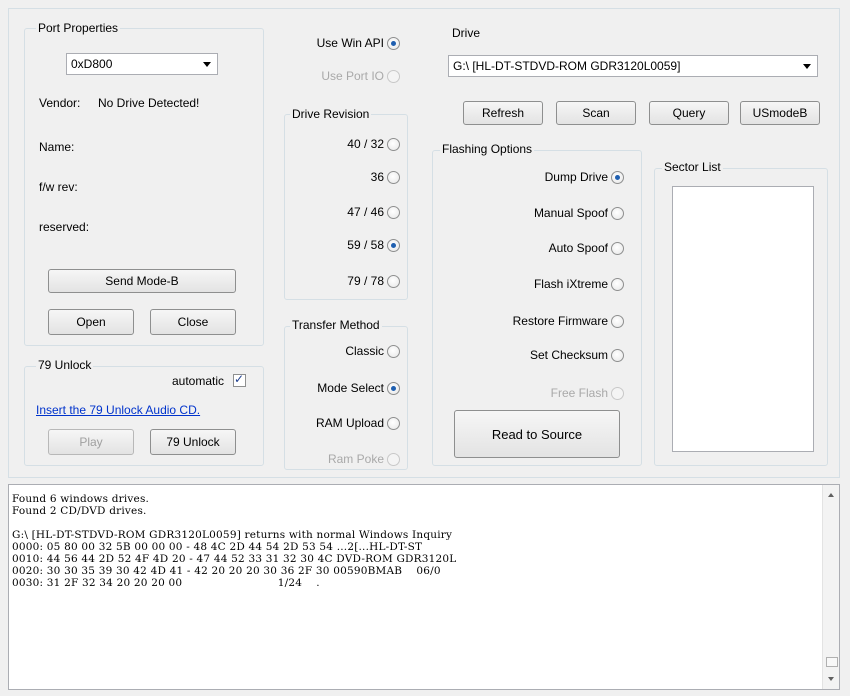  What do you see at coordinates (567, 66) in the screenshot?
I see `drive-select-value: G:\ [HL-DT-STDVD-ROM GDR3120L0059]` at bounding box center [567, 66].